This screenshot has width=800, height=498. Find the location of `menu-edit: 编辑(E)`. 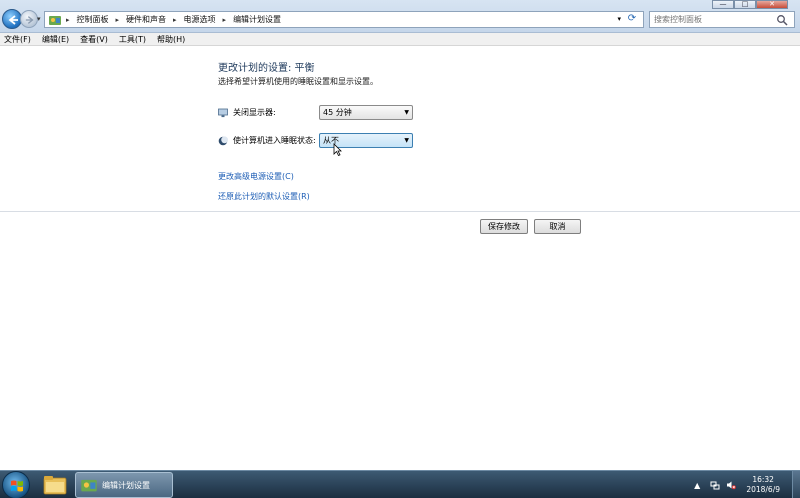

menu-edit: 编辑(E) is located at coordinates (55, 39).